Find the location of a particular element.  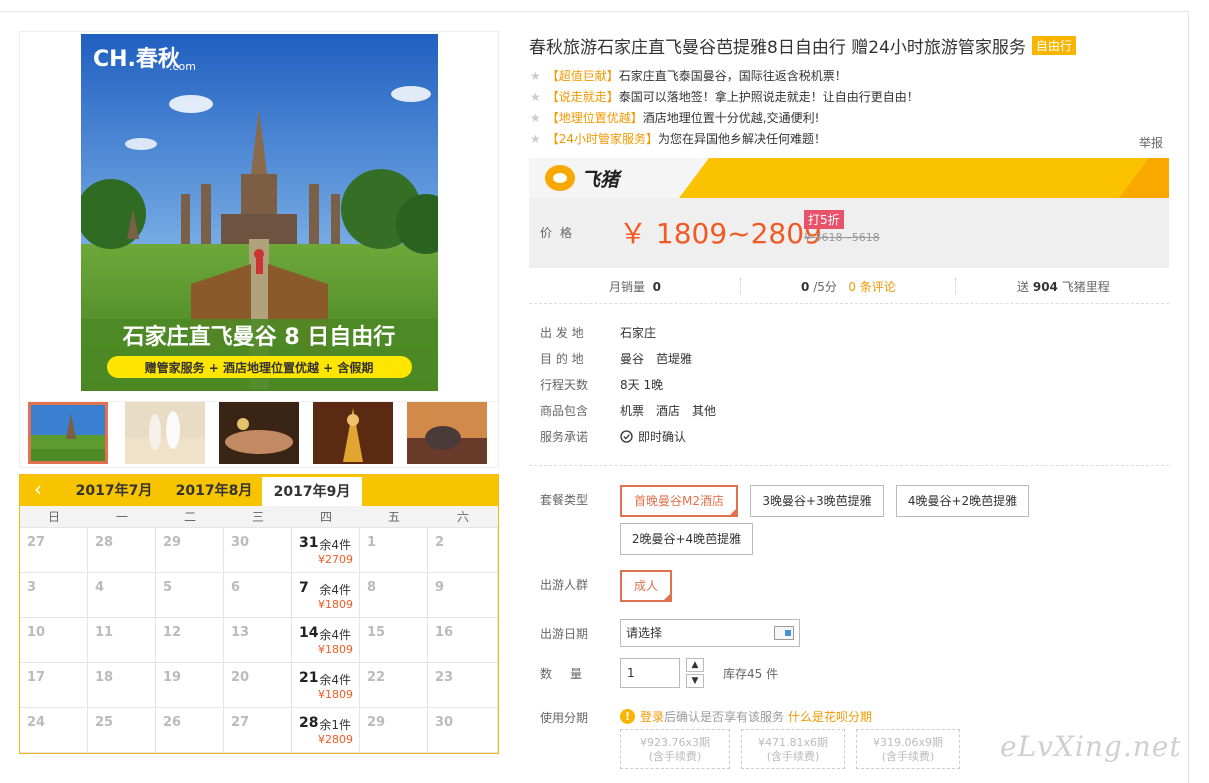

thumbnail-beach-couple is located at coordinates (165, 433).